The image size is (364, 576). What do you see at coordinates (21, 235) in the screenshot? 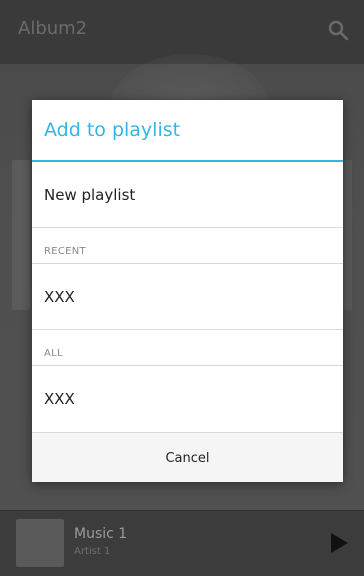
I see `background-panel-left` at bounding box center [21, 235].